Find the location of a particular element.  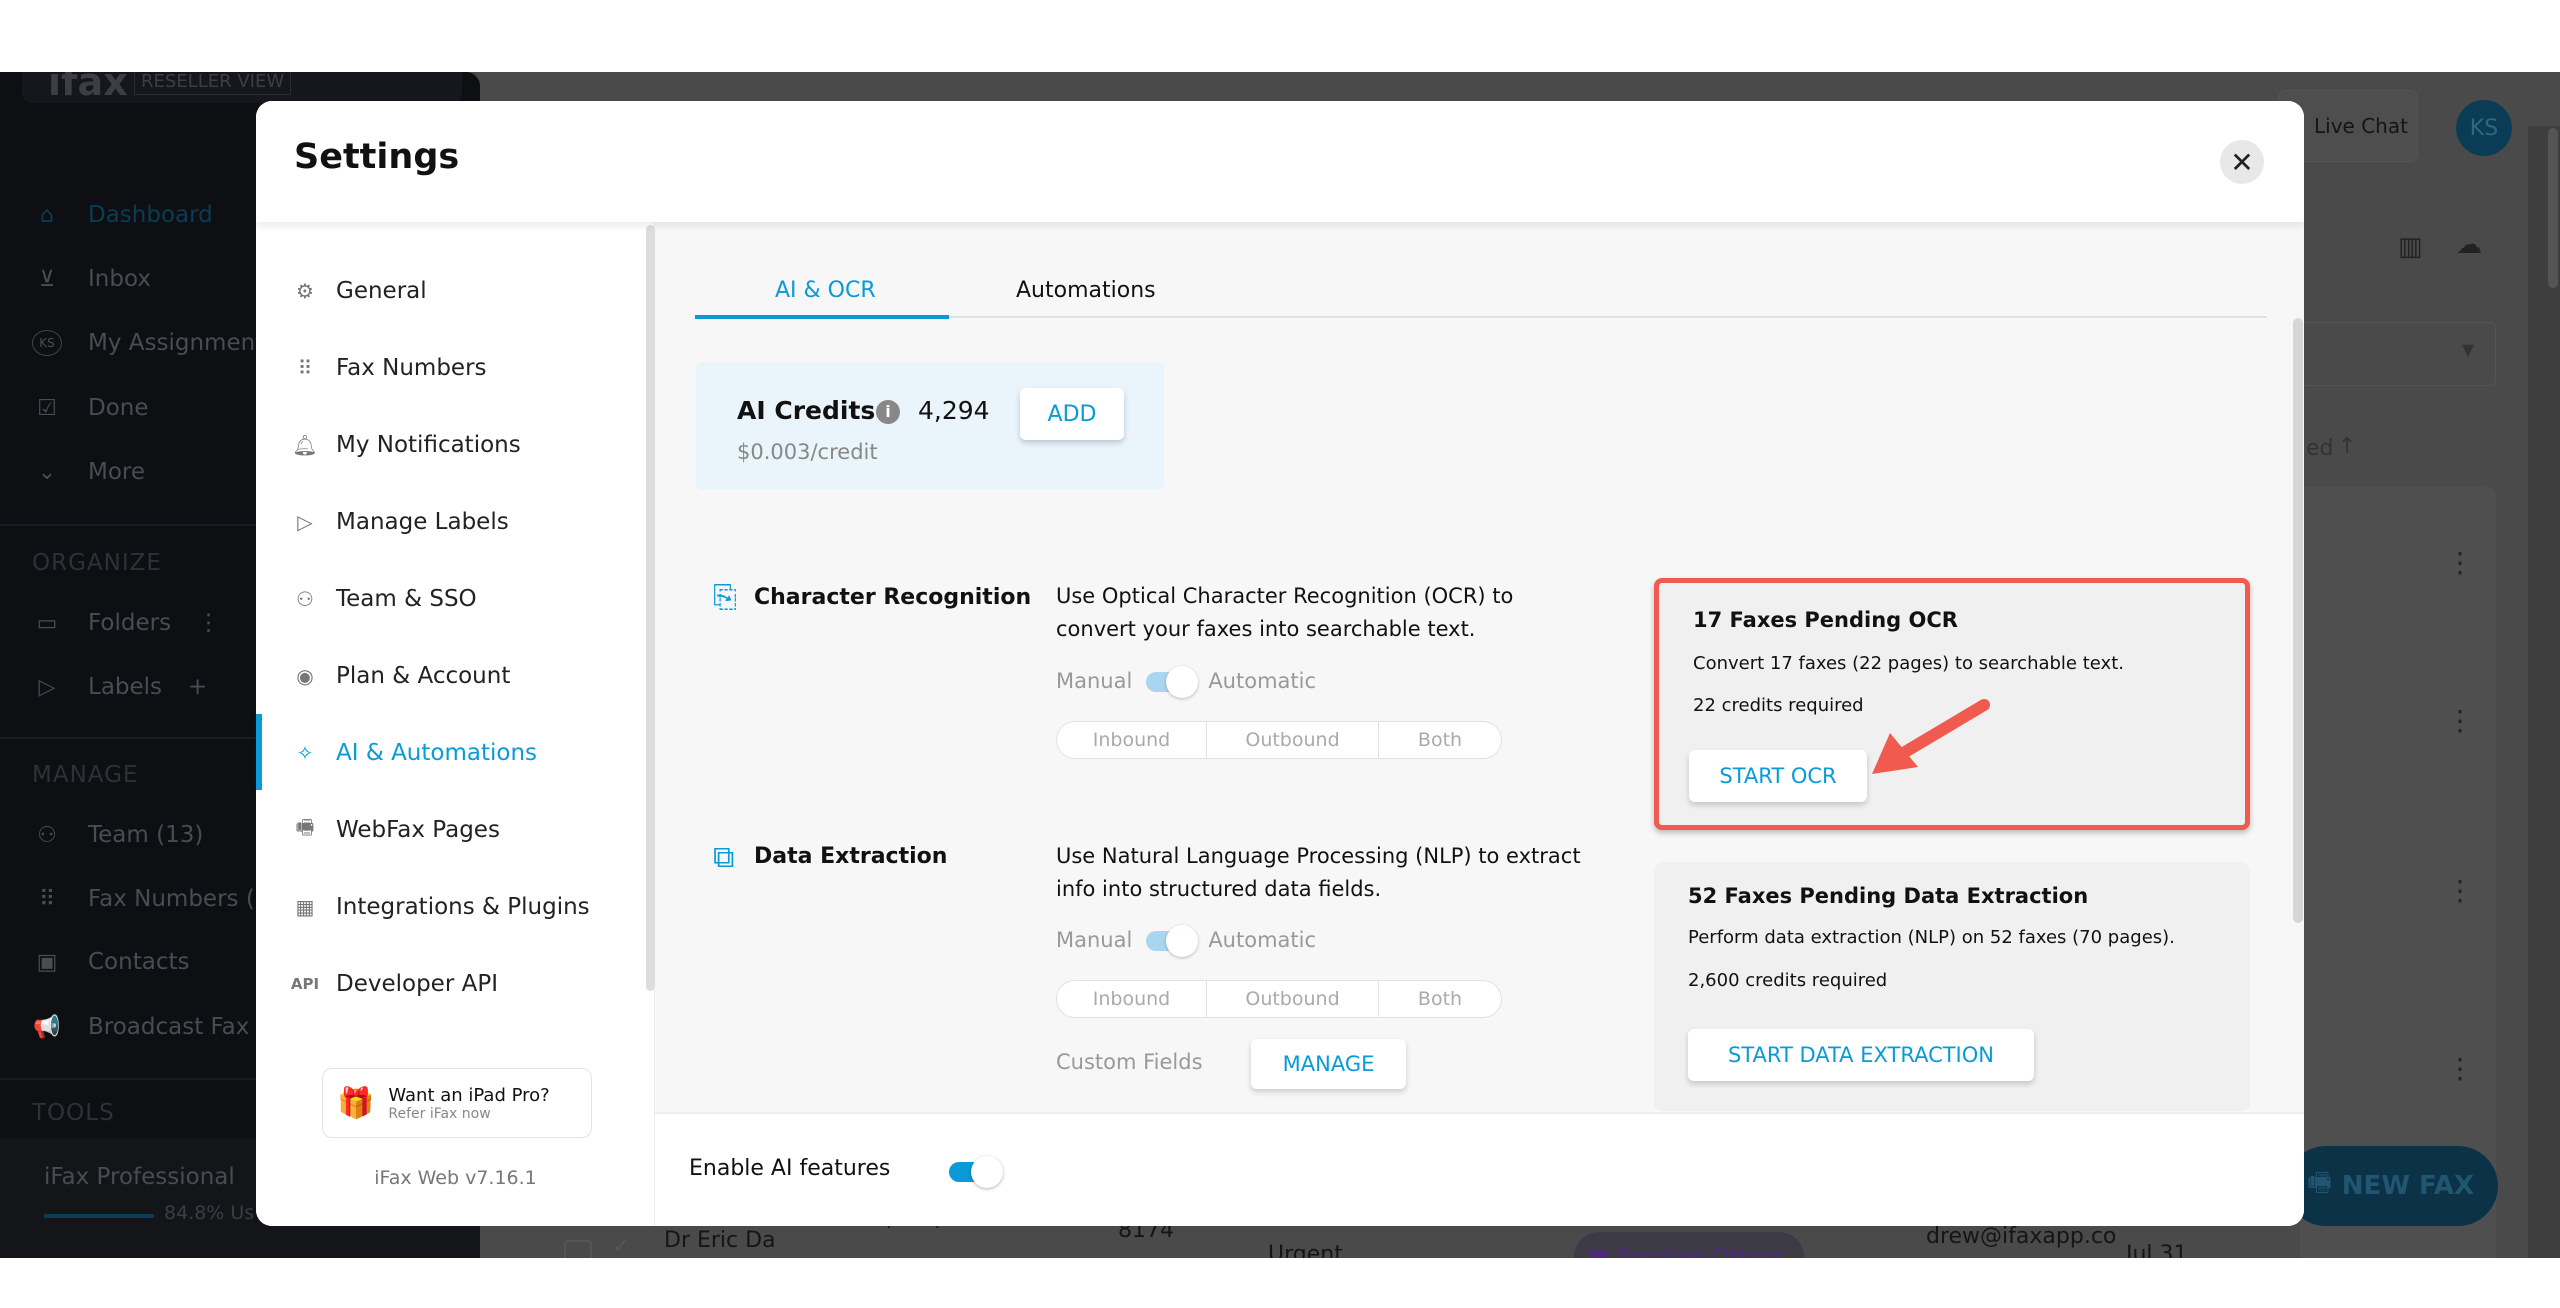

row-checkbox is located at coordinates (578, 1249).